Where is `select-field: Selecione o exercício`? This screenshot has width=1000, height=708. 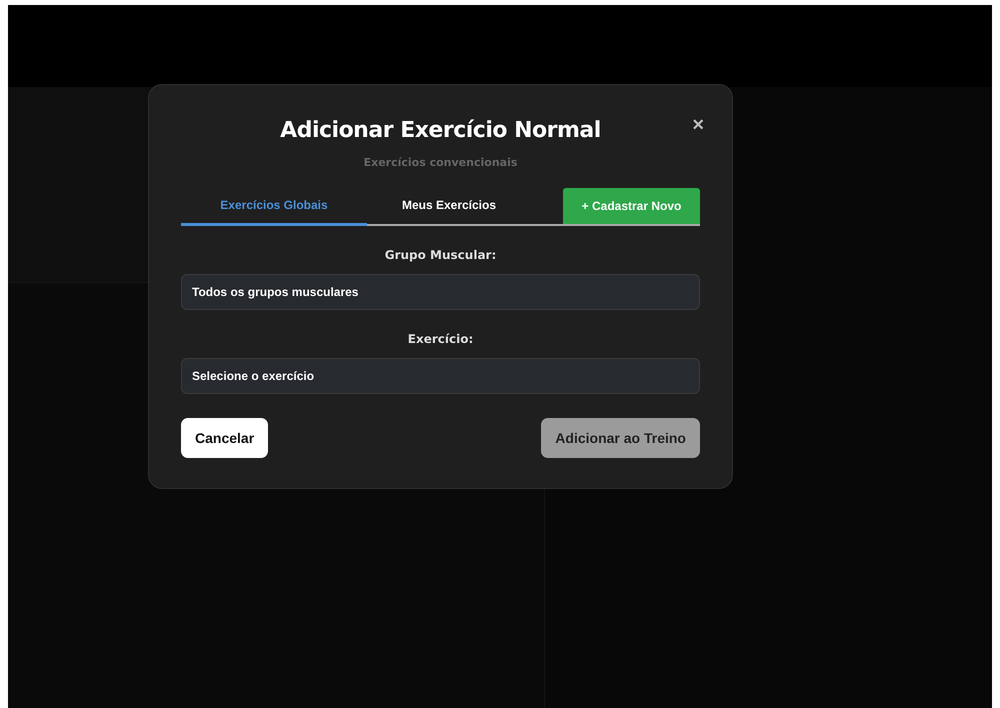 select-field: Selecione o exercício is located at coordinates (440, 376).